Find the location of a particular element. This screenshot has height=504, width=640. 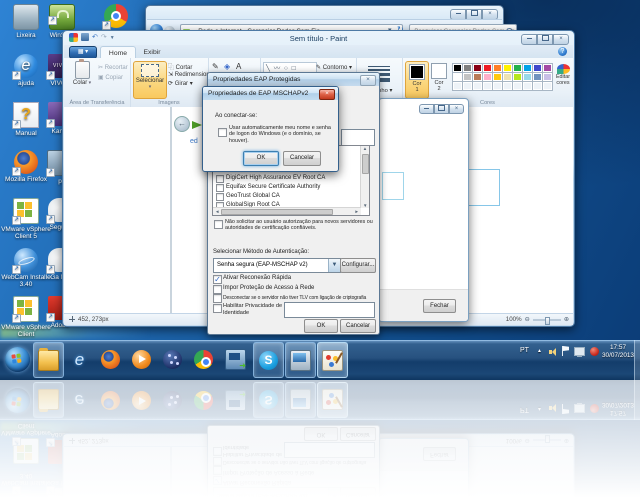

chrome-icon is located at coordinates (203, 359).